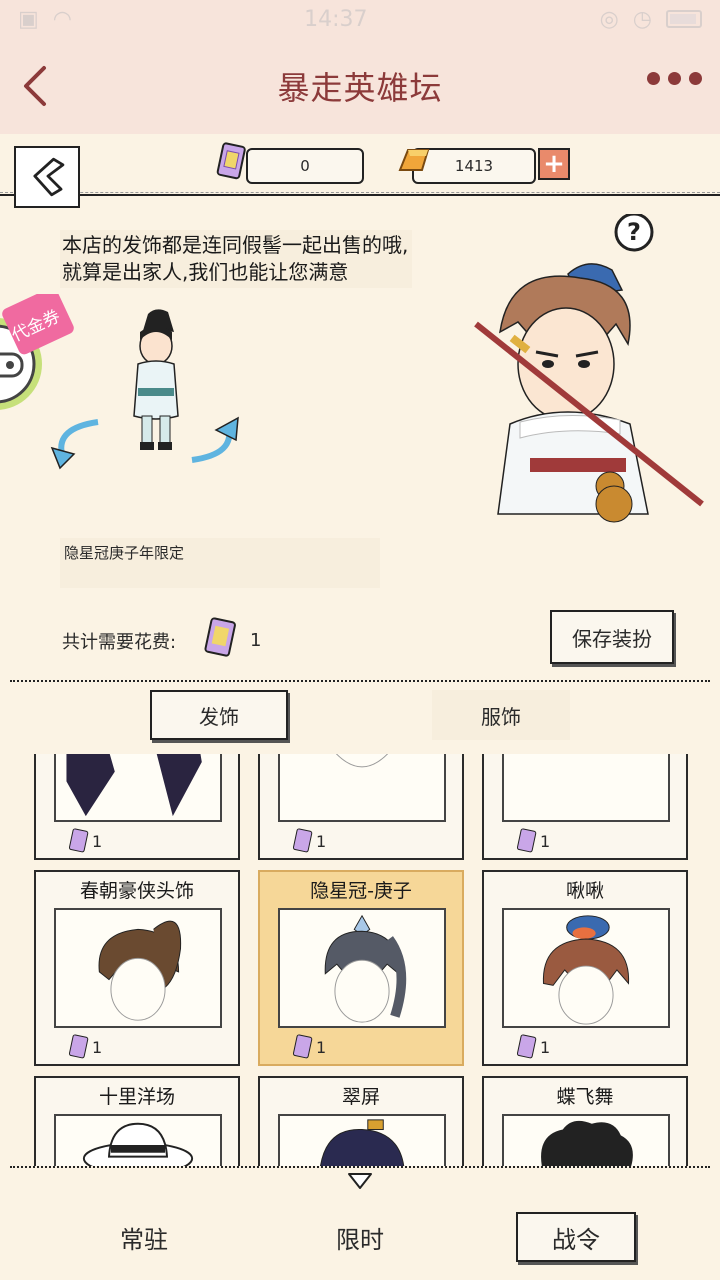  I want to click on back-swirl-icon, so click(49, 177).